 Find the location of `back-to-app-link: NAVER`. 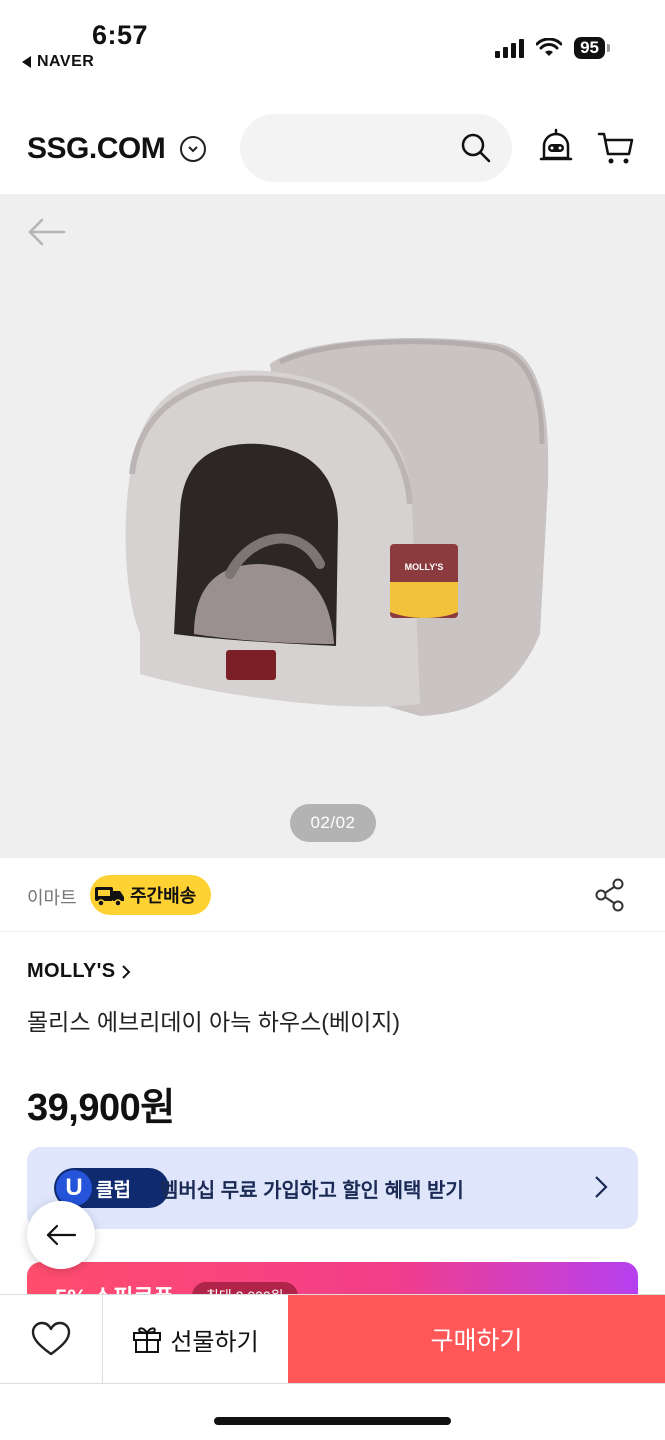

back-to-app-link: NAVER is located at coordinates (58, 62).